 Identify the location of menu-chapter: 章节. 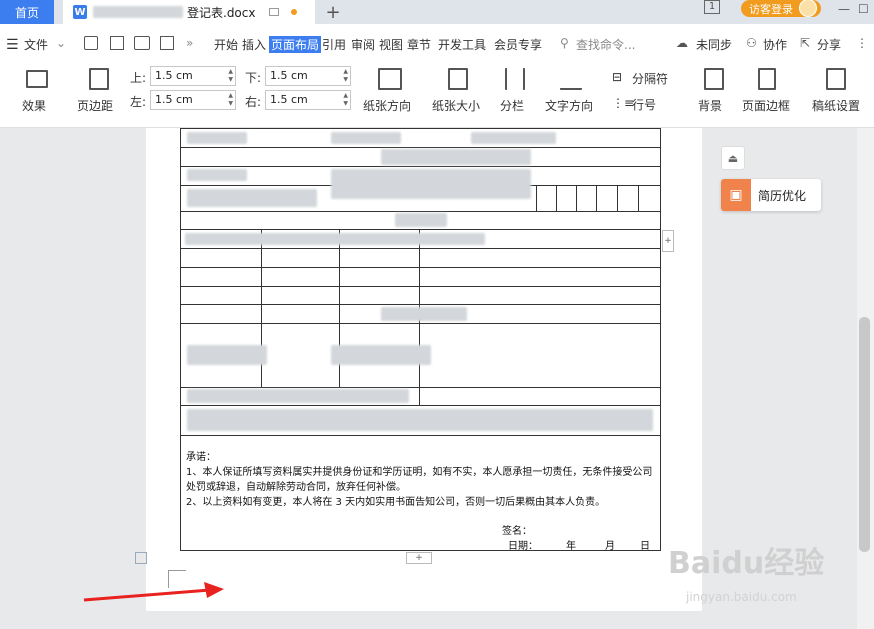
(419, 44).